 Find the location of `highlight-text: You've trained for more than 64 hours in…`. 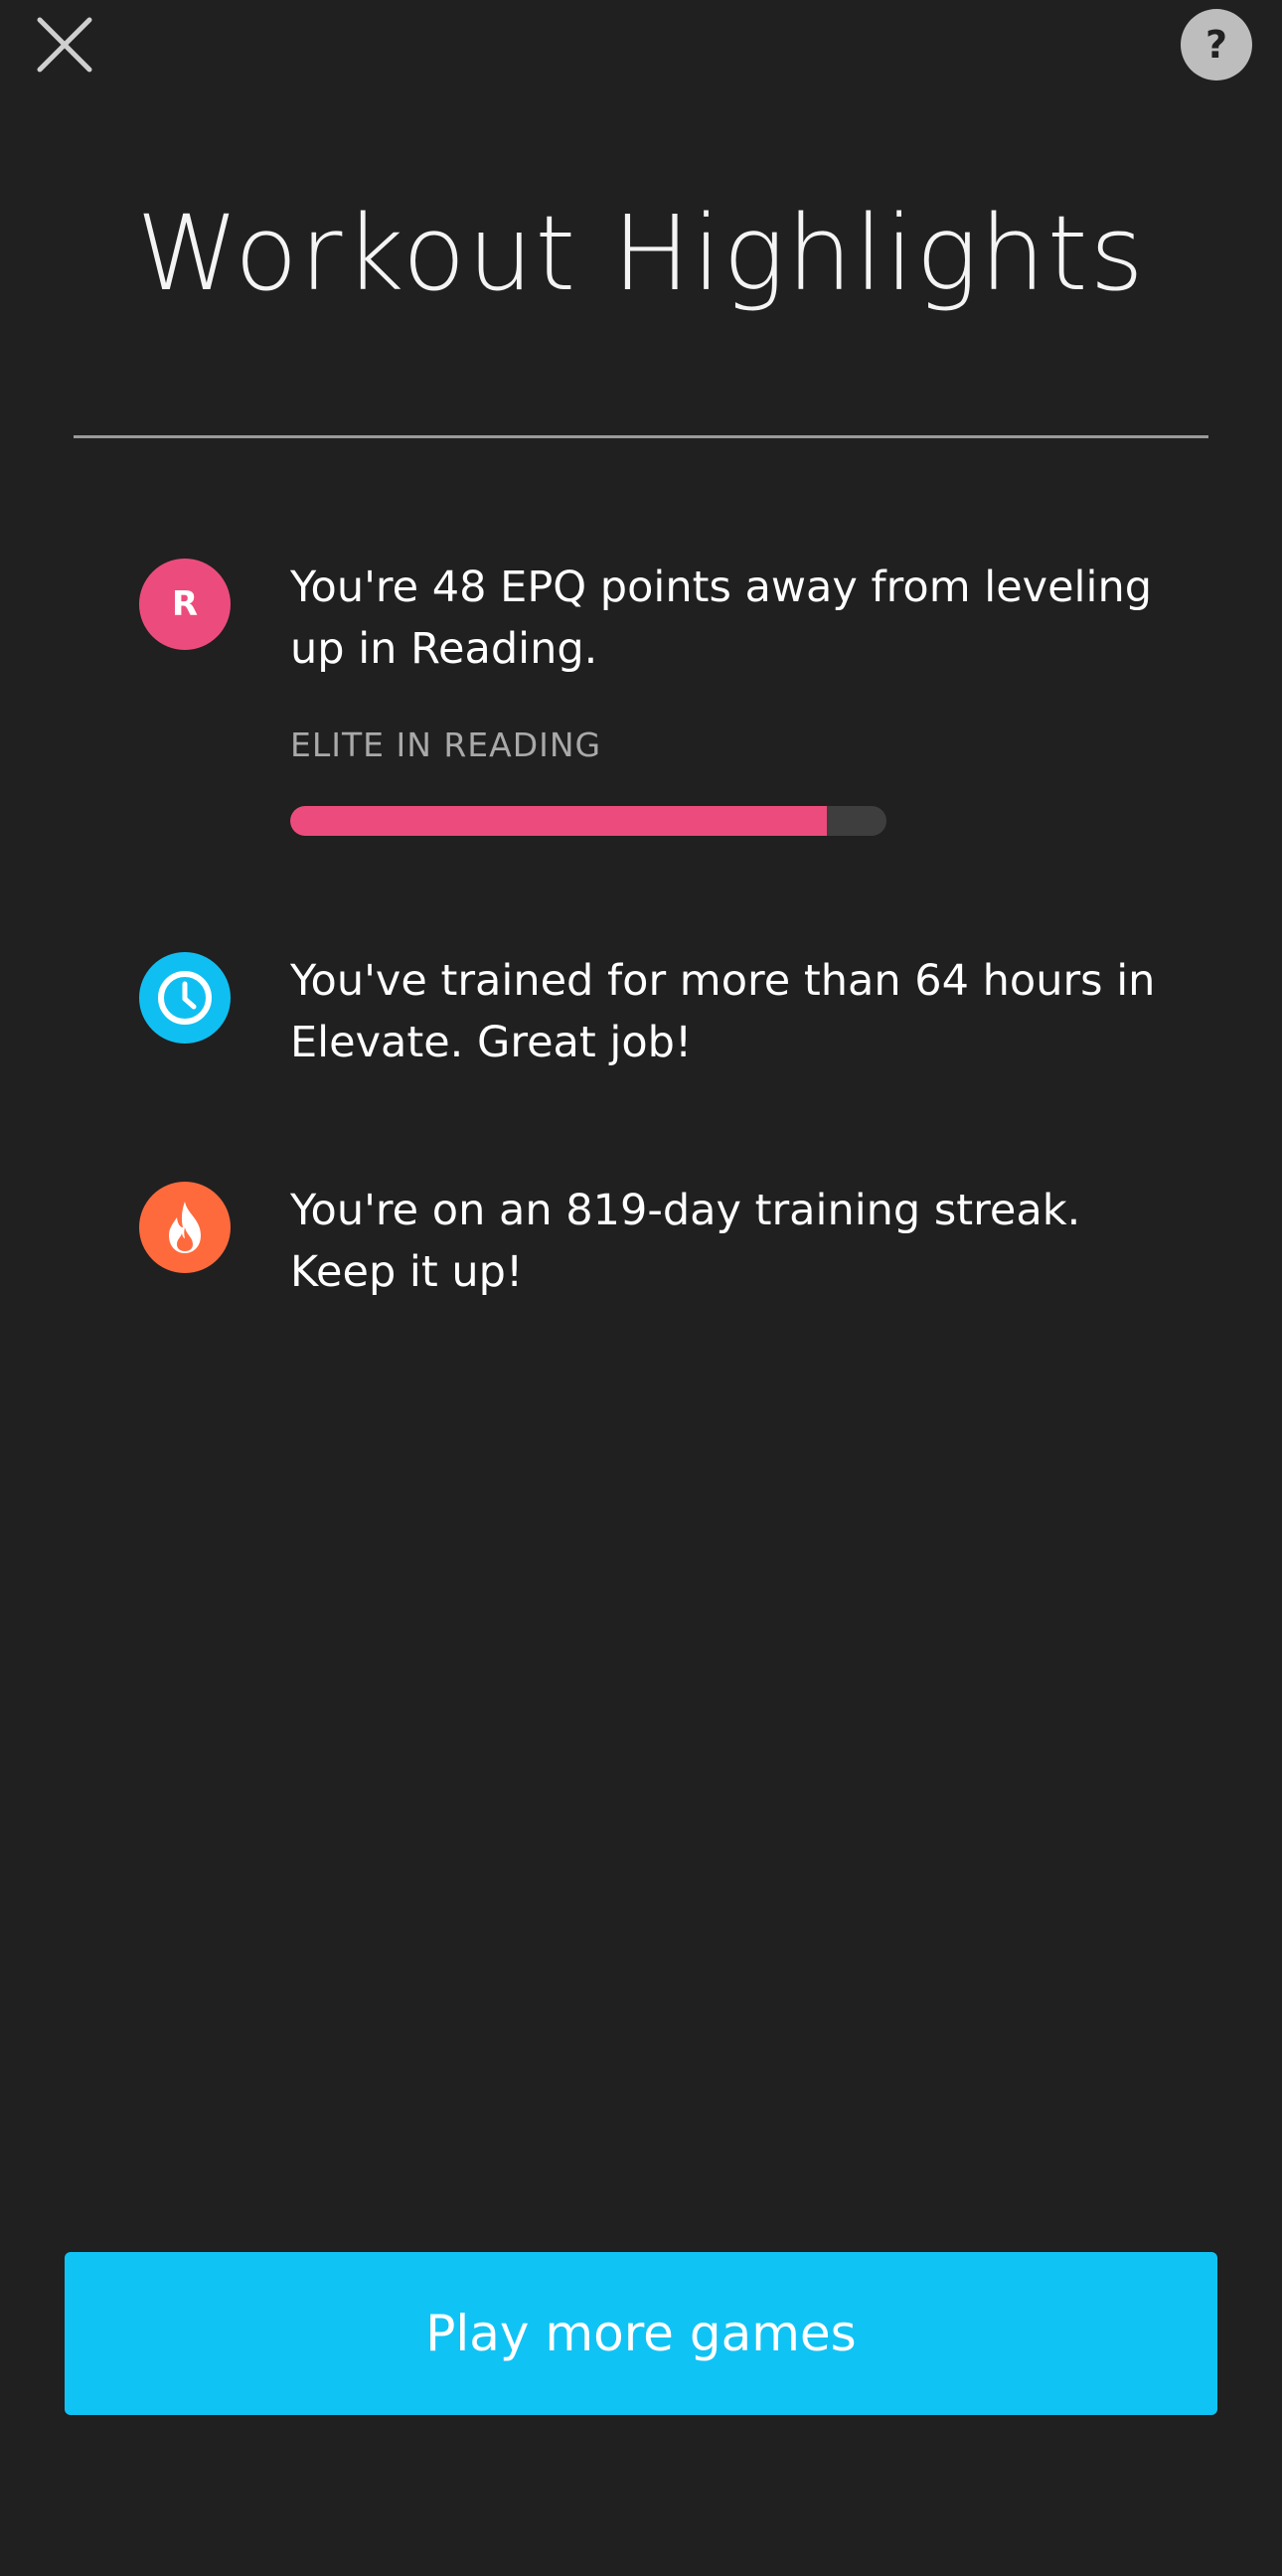

highlight-text: You've trained for more than 64 hours in… is located at coordinates (723, 1011).